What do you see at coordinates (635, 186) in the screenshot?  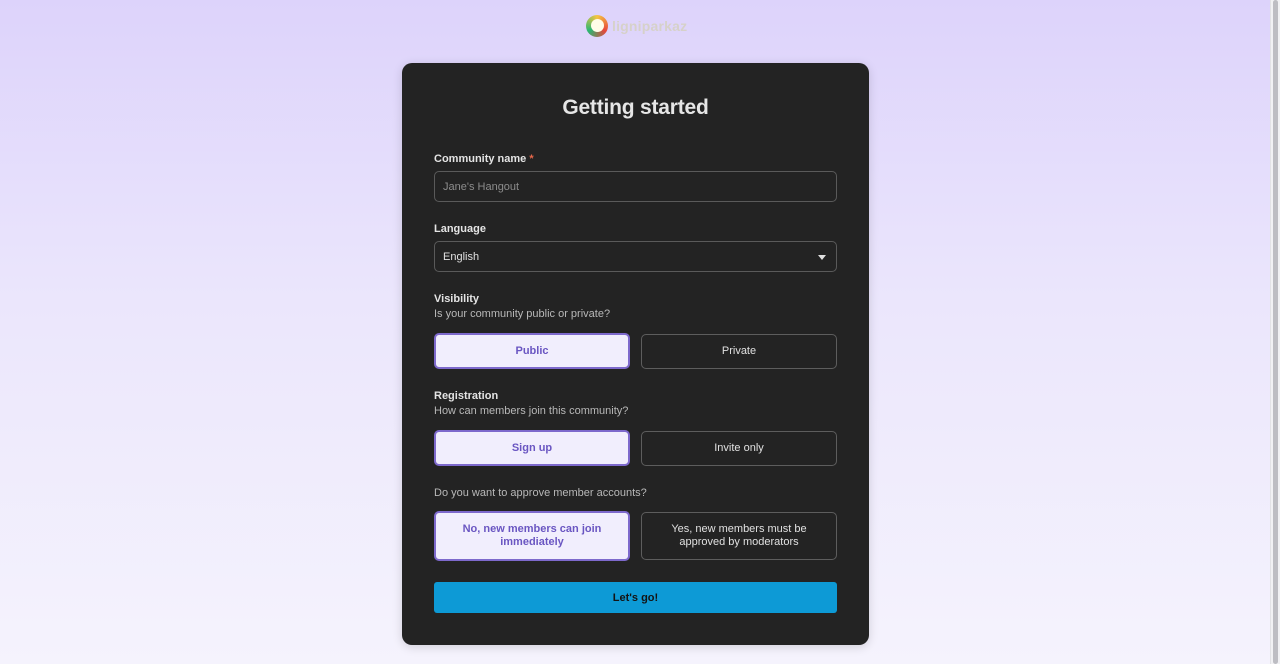 I see `community-name-input: Jane's Hangout` at bounding box center [635, 186].